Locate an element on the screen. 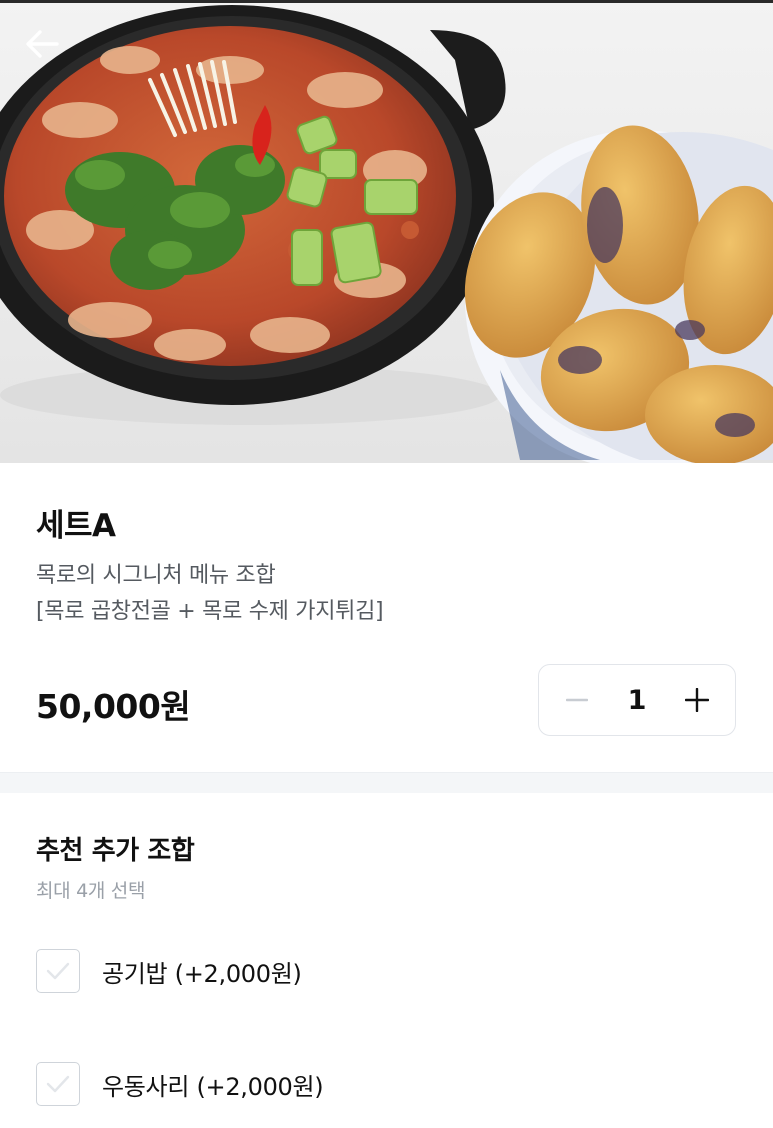 Image resolution: width=773 pixels, height=1128 pixels. decrease-quantity-button is located at coordinates (577, 700).